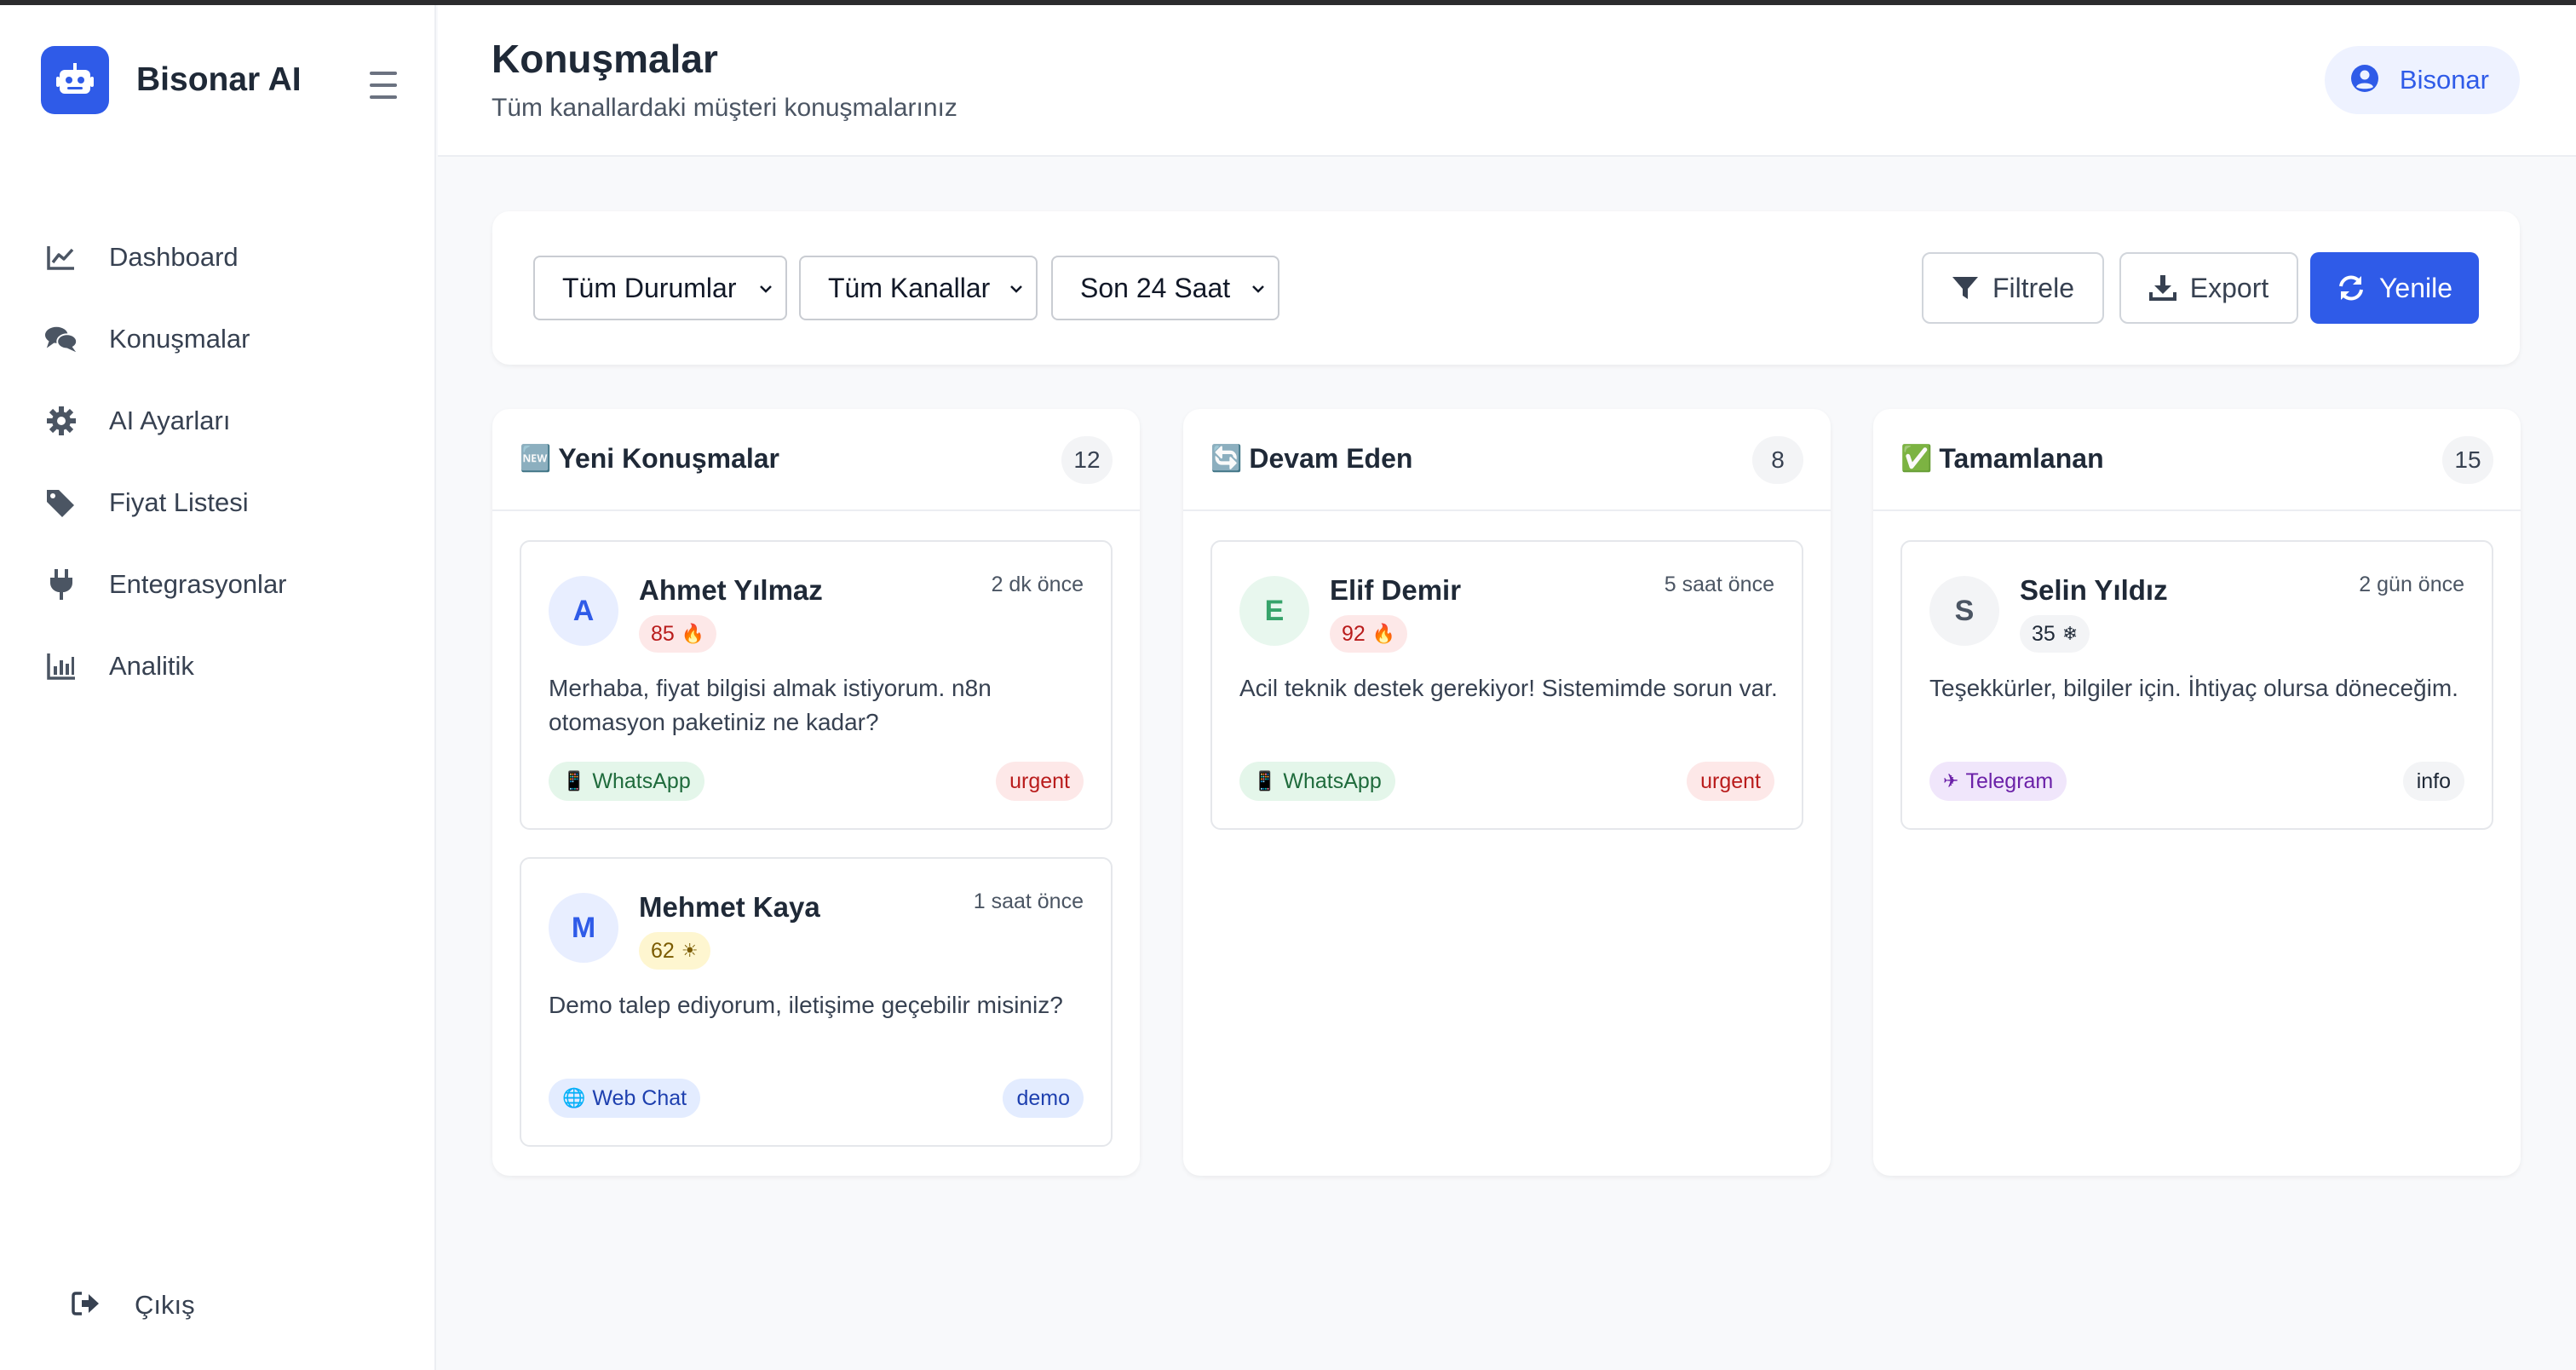 The width and height of the screenshot is (2576, 1370). Describe the element at coordinates (1369, 634) in the screenshot. I see `lead-score-badge: 92 🔥` at that location.